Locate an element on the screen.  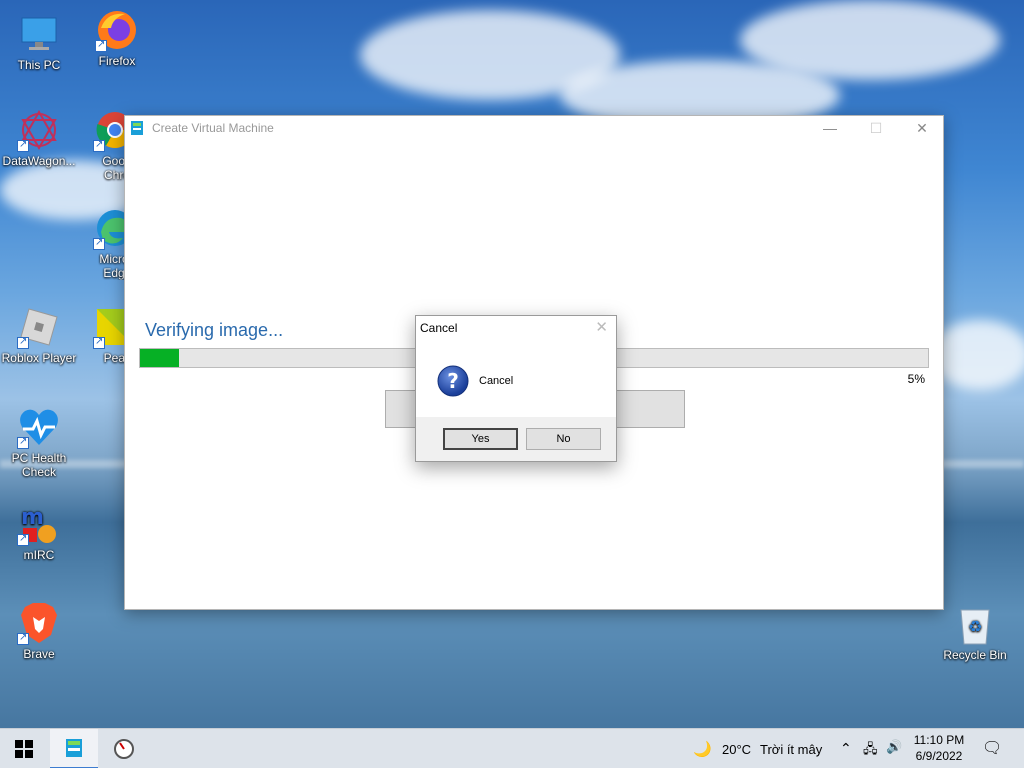
desktop-icon-this-pc: This PC is located at coordinates (39, 42).